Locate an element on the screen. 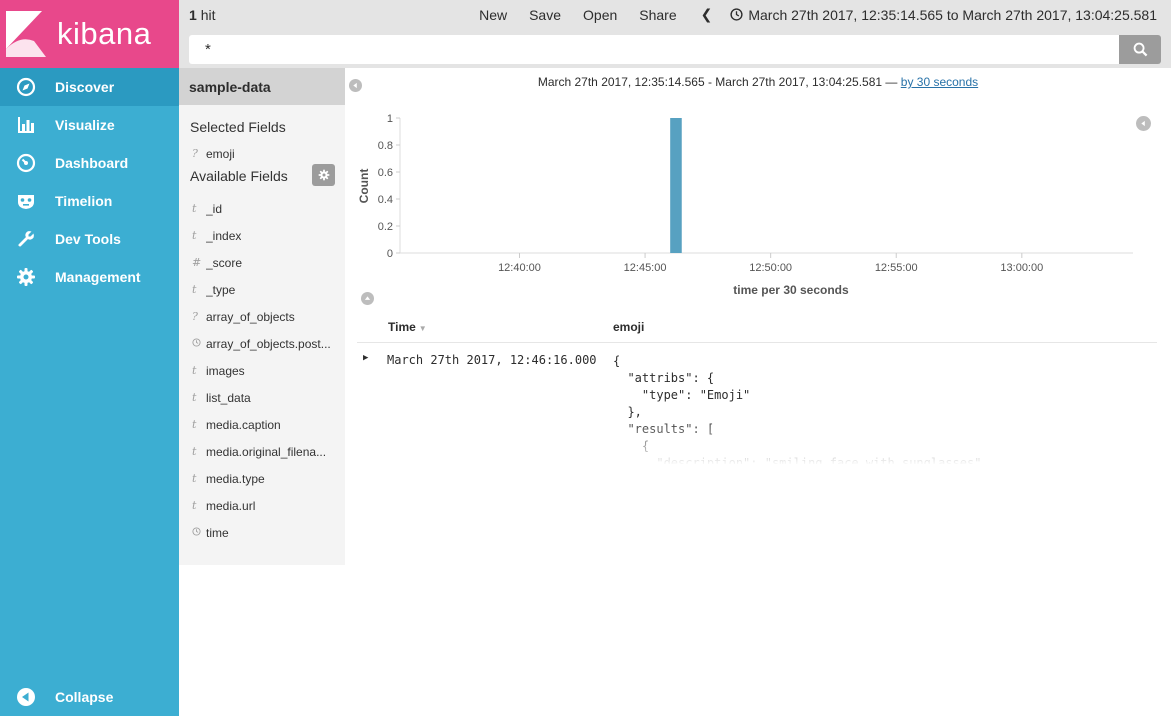 The image size is (1171, 716). y-tick-label: 0.8 is located at coordinates (385, 146).